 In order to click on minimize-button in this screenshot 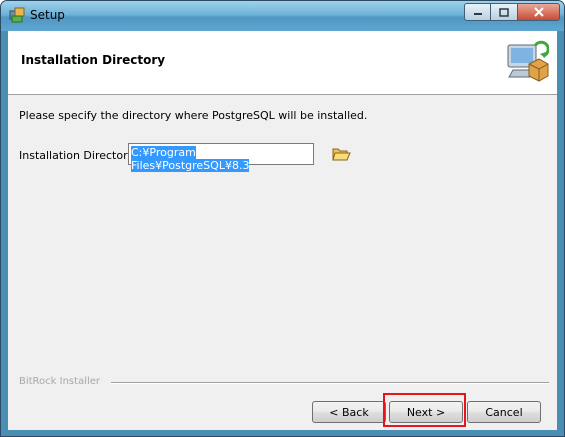, I will do `click(477, 12)`.